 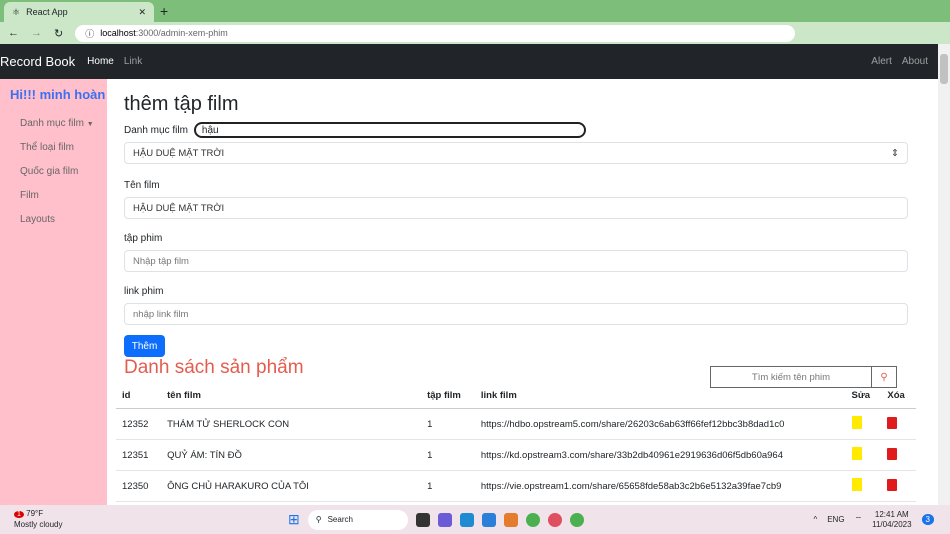 What do you see at coordinates (554, 519) in the screenshot?
I see `chrome-profile-icon` at bounding box center [554, 519].